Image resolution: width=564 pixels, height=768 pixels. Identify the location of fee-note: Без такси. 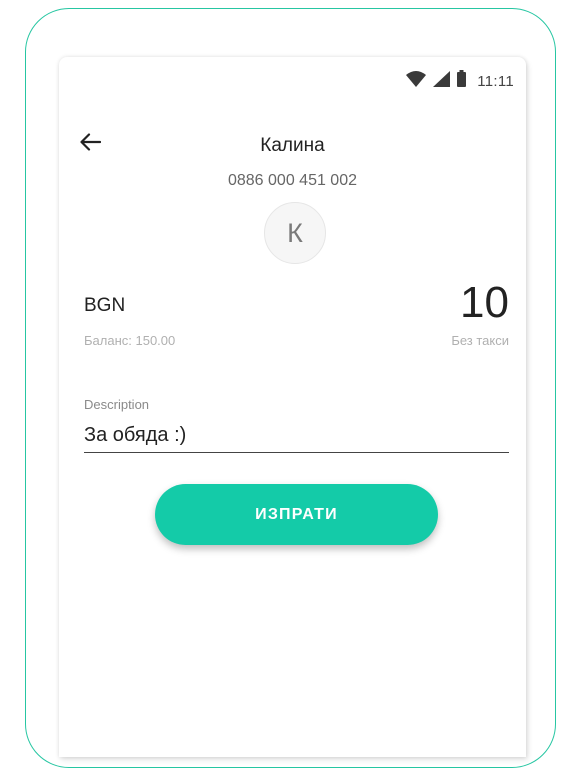
(480, 340).